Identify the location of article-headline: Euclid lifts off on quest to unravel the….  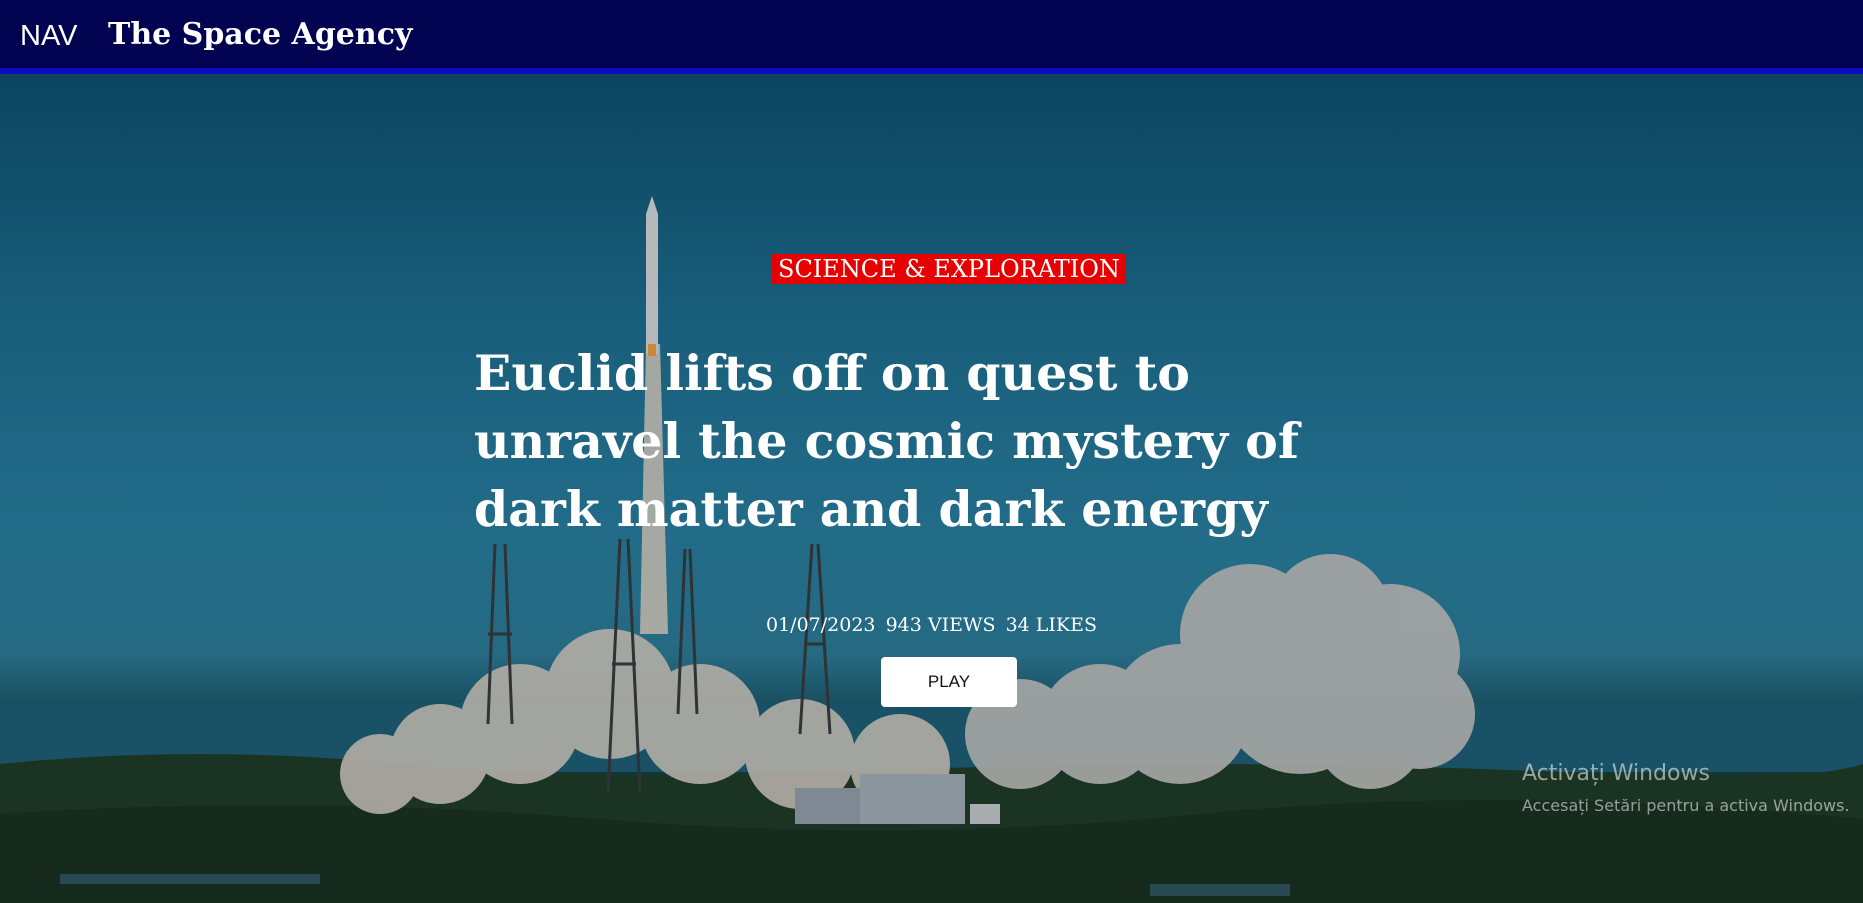
(944, 441).